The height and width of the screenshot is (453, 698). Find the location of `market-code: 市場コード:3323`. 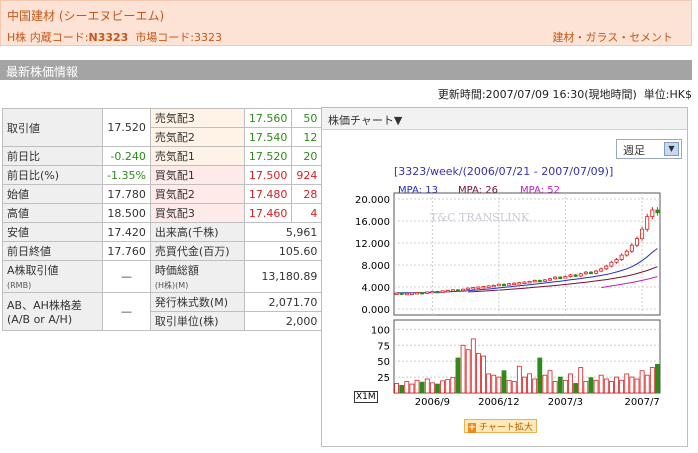

market-code: 市場コード:3323 is located at coordinates (179, 37).